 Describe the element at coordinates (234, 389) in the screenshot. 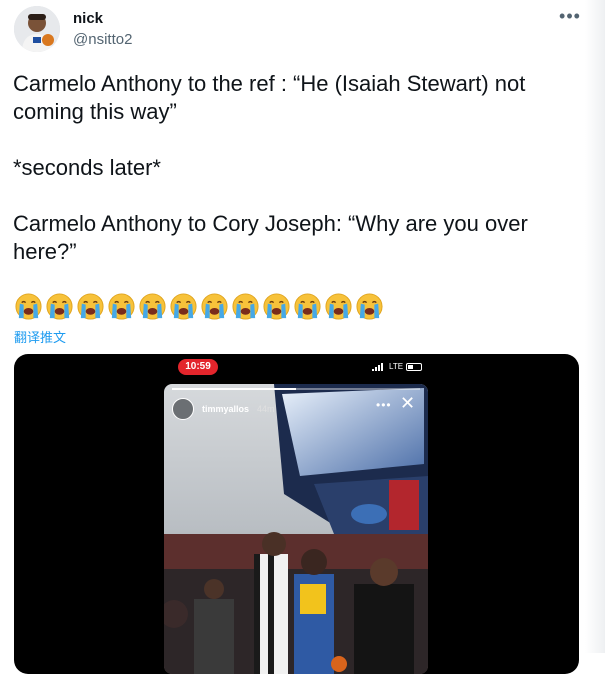

I see `story-progress-fill` at that location.